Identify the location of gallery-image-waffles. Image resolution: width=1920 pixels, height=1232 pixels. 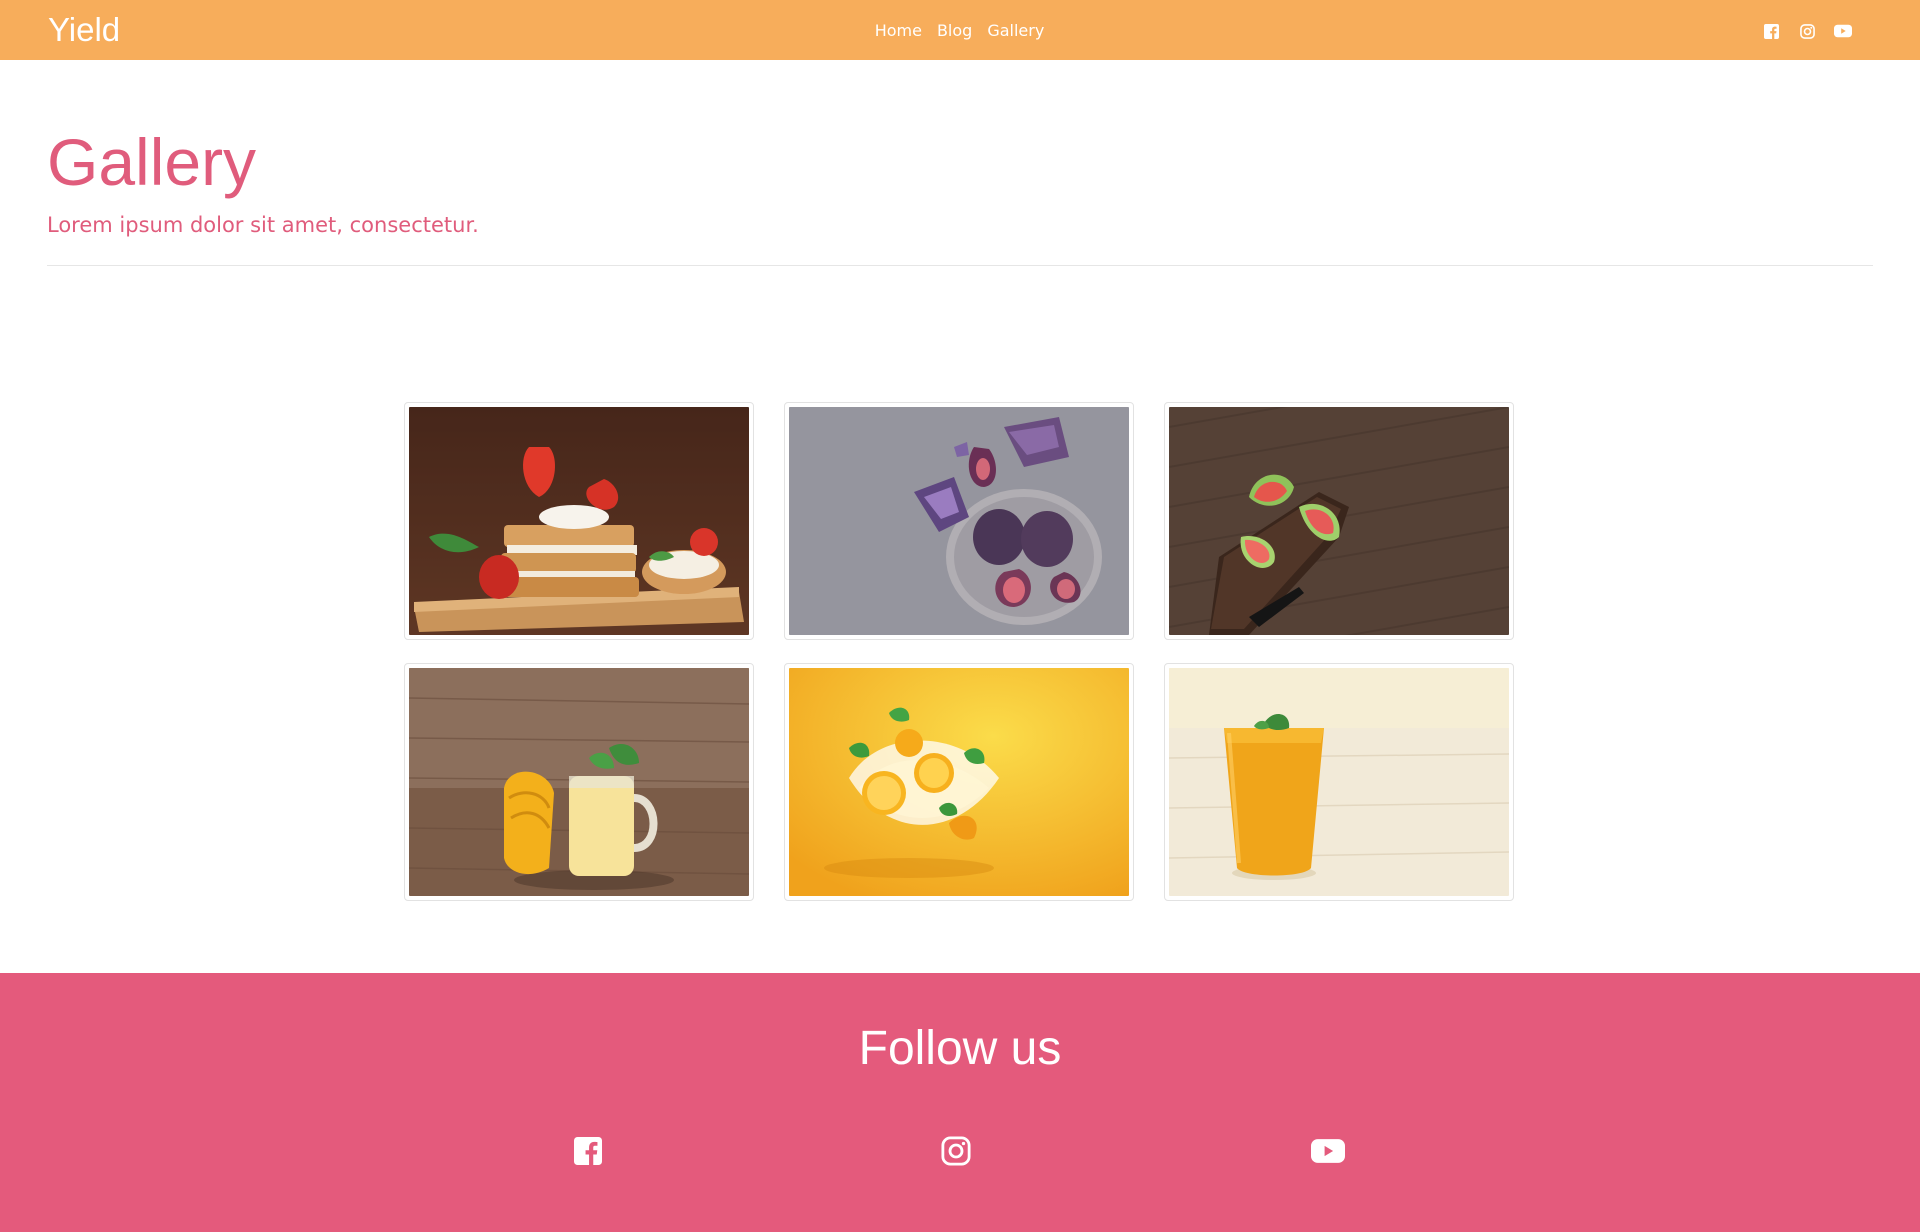
(579, 521).